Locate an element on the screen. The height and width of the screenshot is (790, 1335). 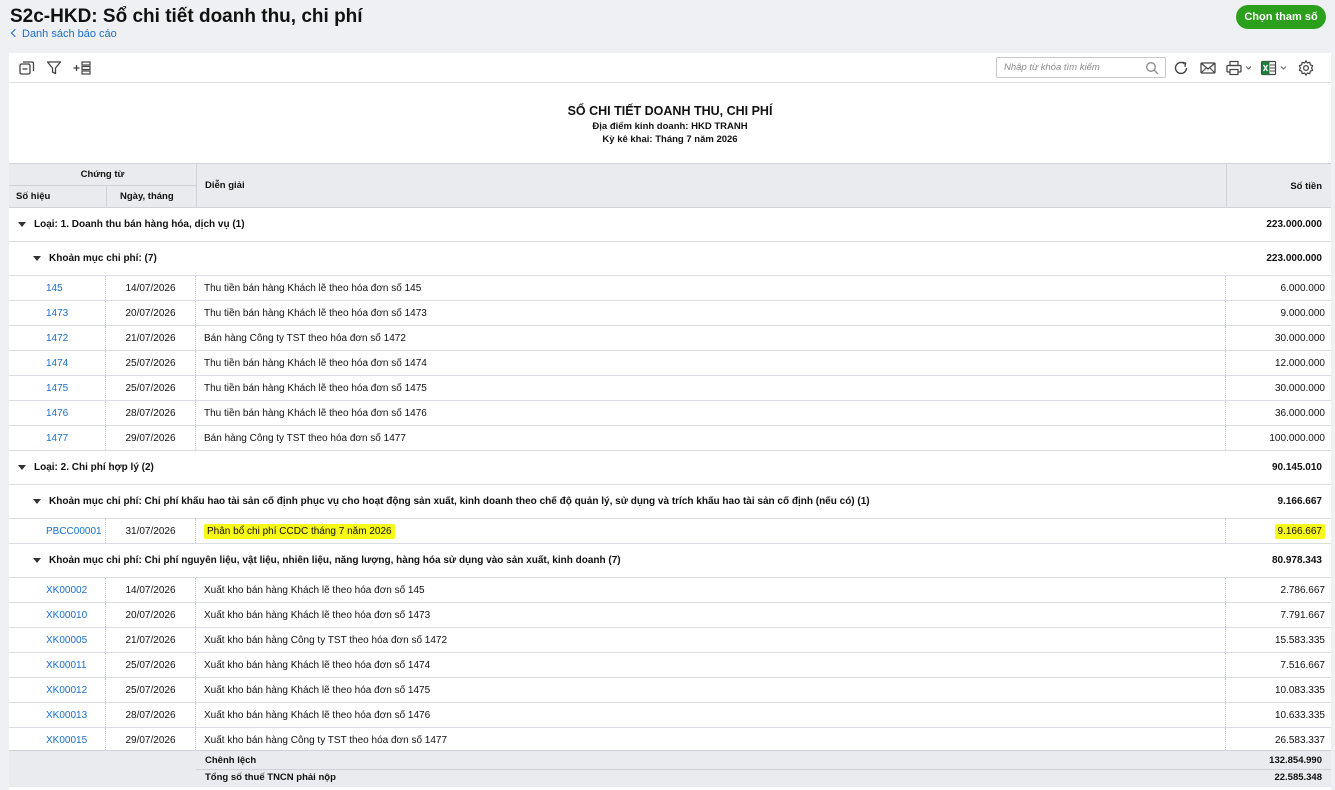
row-amount: 26.583.337 is located at coordinates (1299, 740).